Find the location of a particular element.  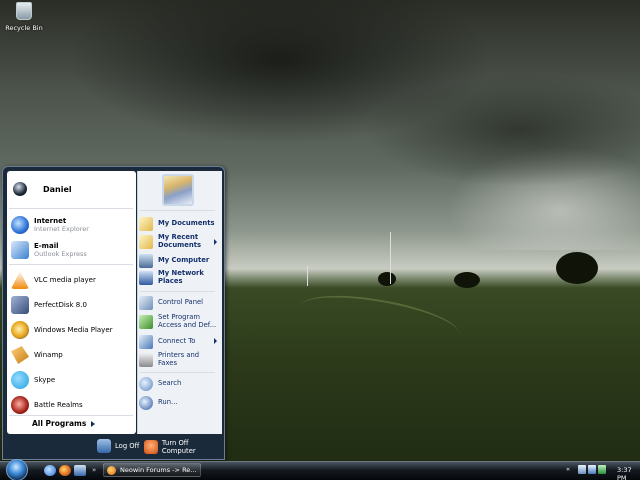

recent-program-perfectdisk: PerfectDisk 8.0 is located at coordinates (72, 305).